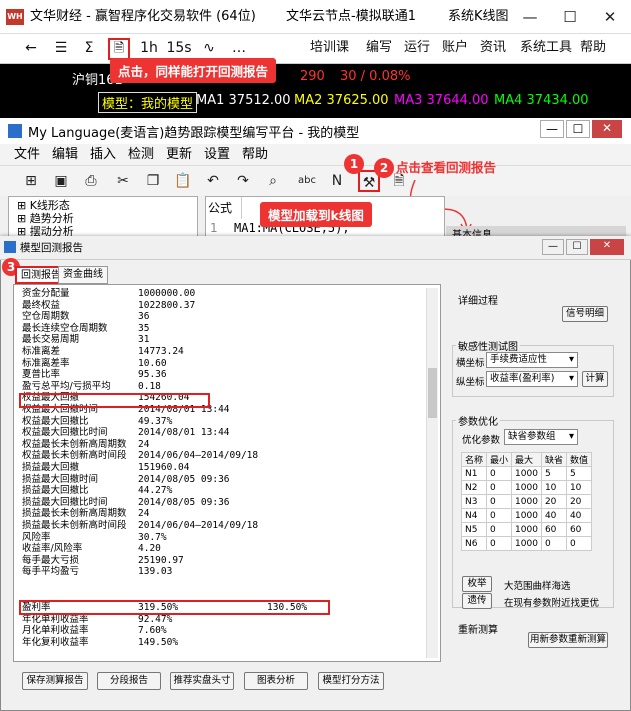 This screenshot has width=631, height=711. I want to click on report-row-value: 31, so click(144, 340).